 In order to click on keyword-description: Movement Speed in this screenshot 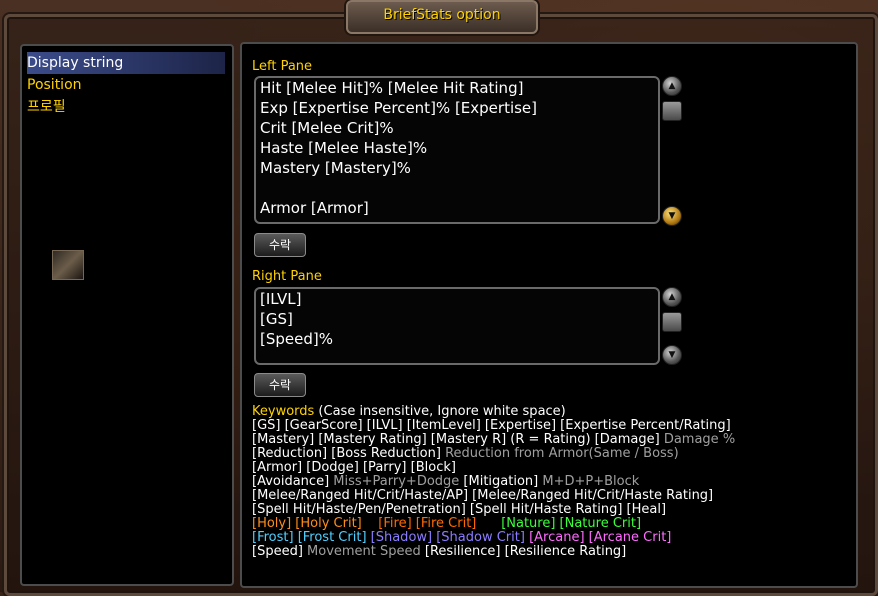, I will do `click(364, 551)`.